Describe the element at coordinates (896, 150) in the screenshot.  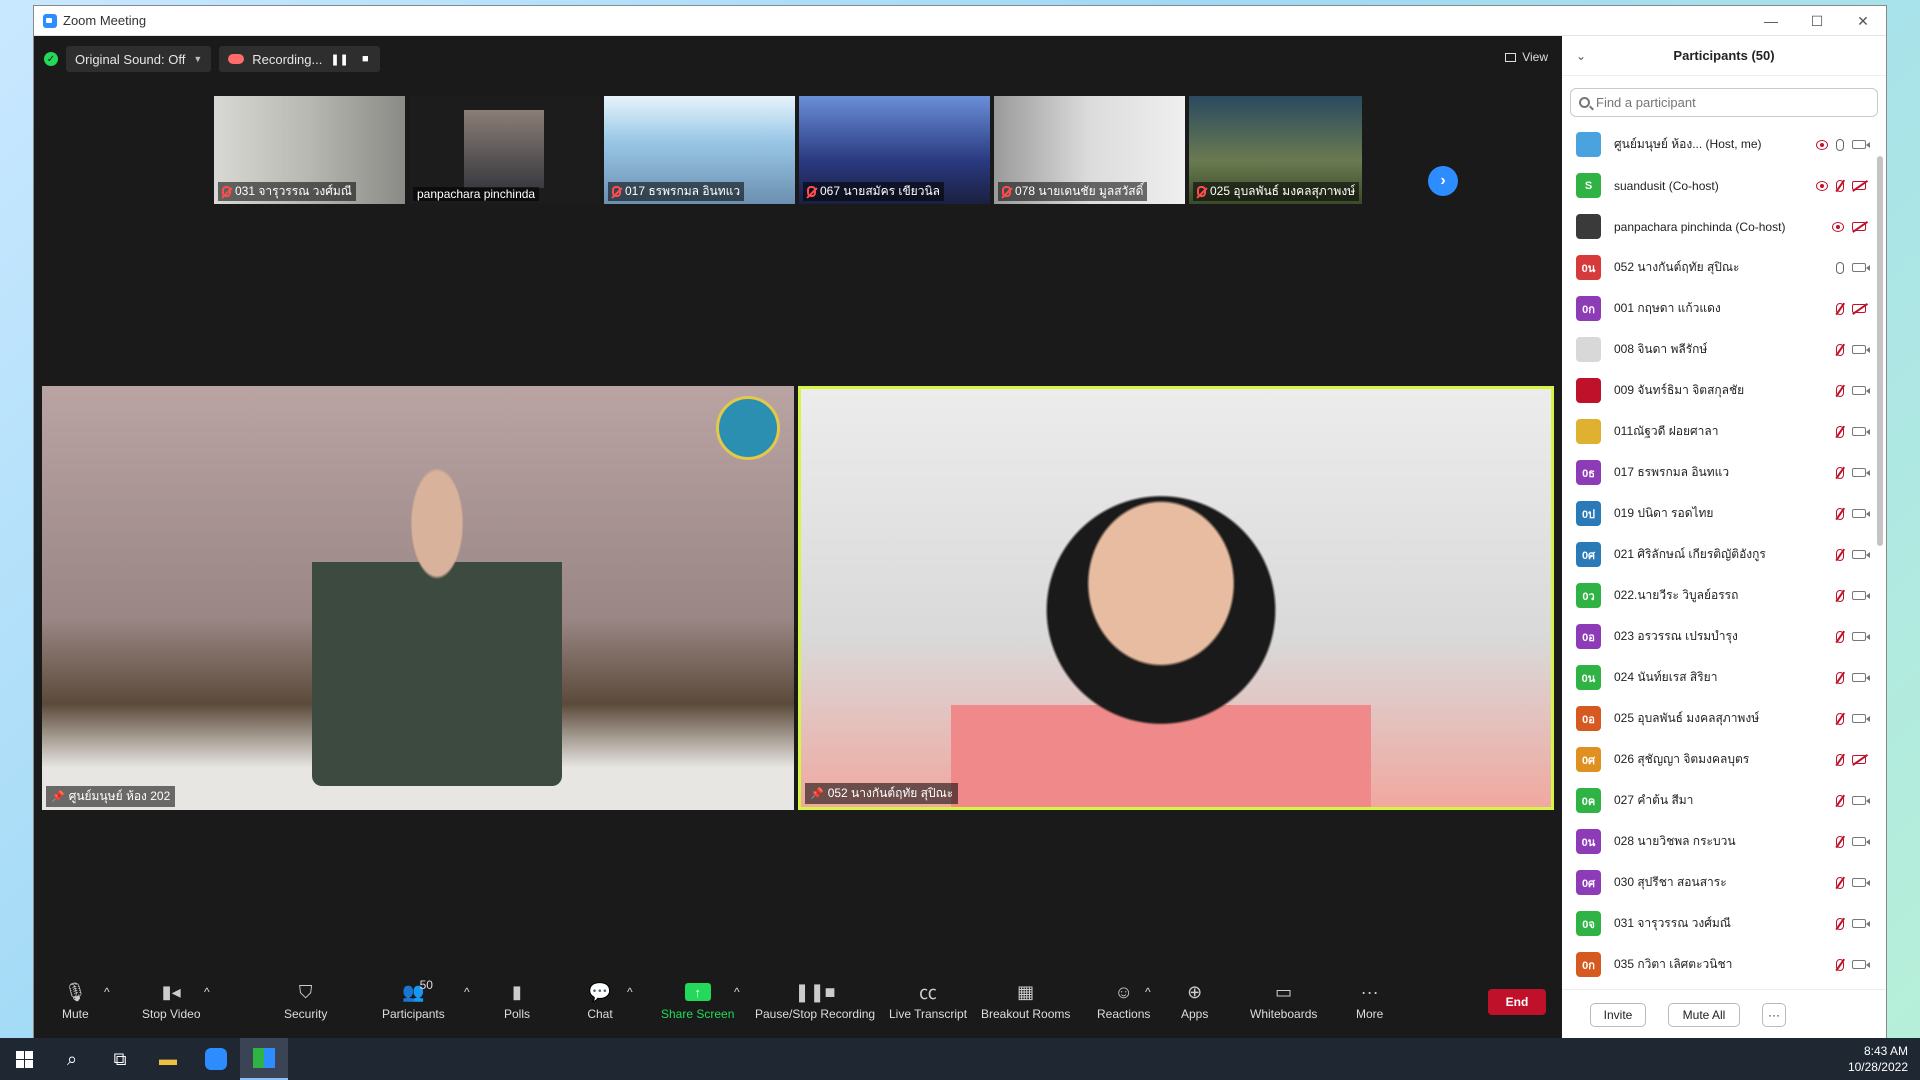
I see `video-thumbnail: 067 นายสมัคร เขียวนิล` at that location.